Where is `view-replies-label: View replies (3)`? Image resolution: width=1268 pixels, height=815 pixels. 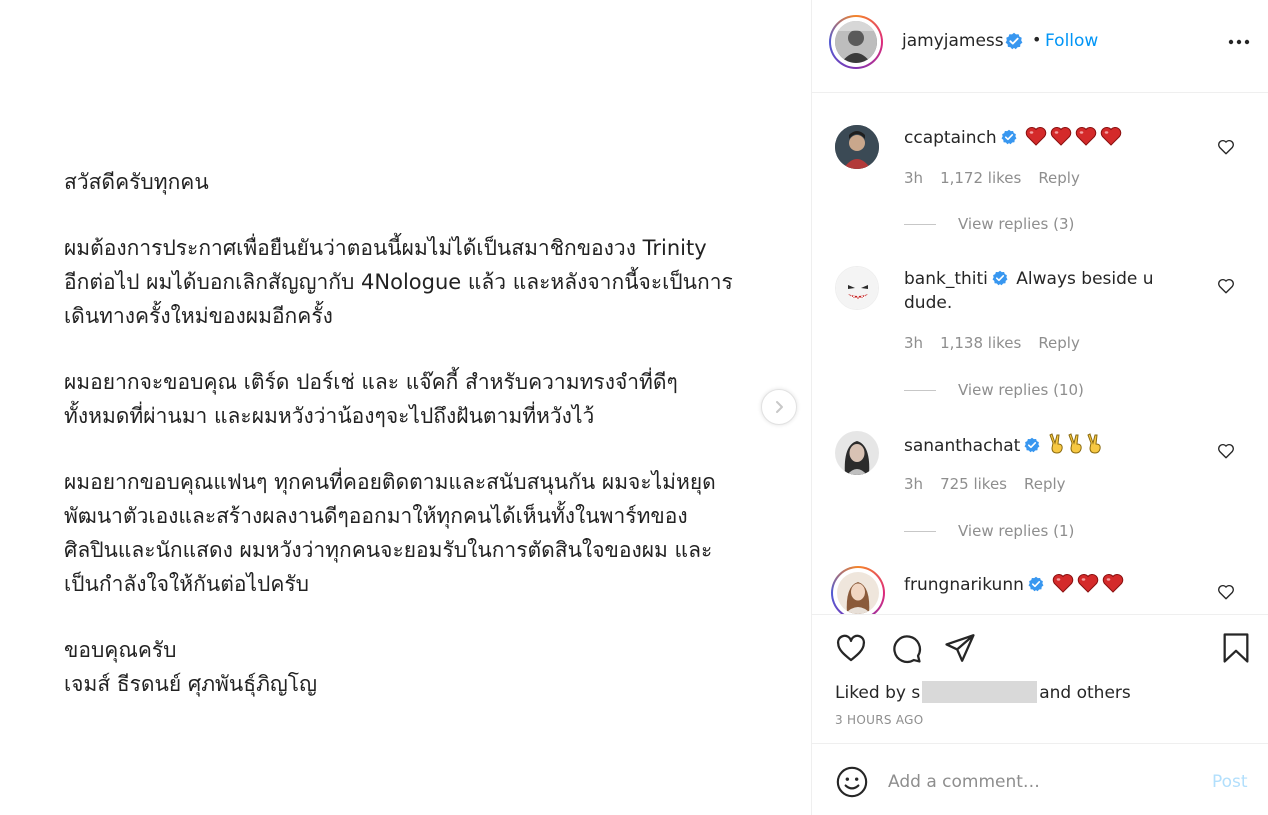
view-replies-label: View replies (3) is located at coordinates (1016, 224).